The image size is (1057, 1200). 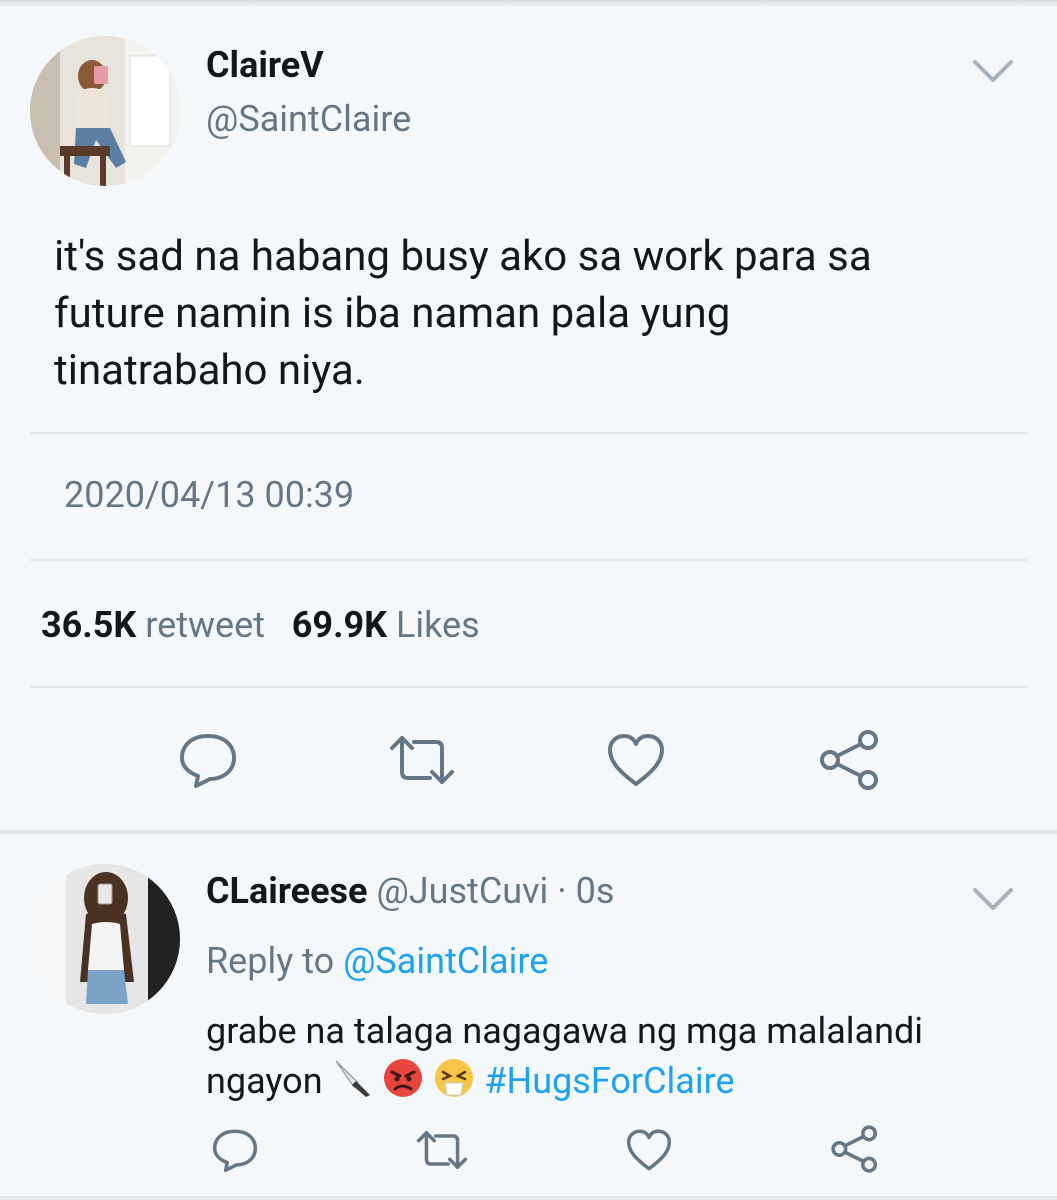 What do you see at coordinates (595, 891) in the screenshot?
I see `reply-time: 0s` at bounding box center [595, 891].